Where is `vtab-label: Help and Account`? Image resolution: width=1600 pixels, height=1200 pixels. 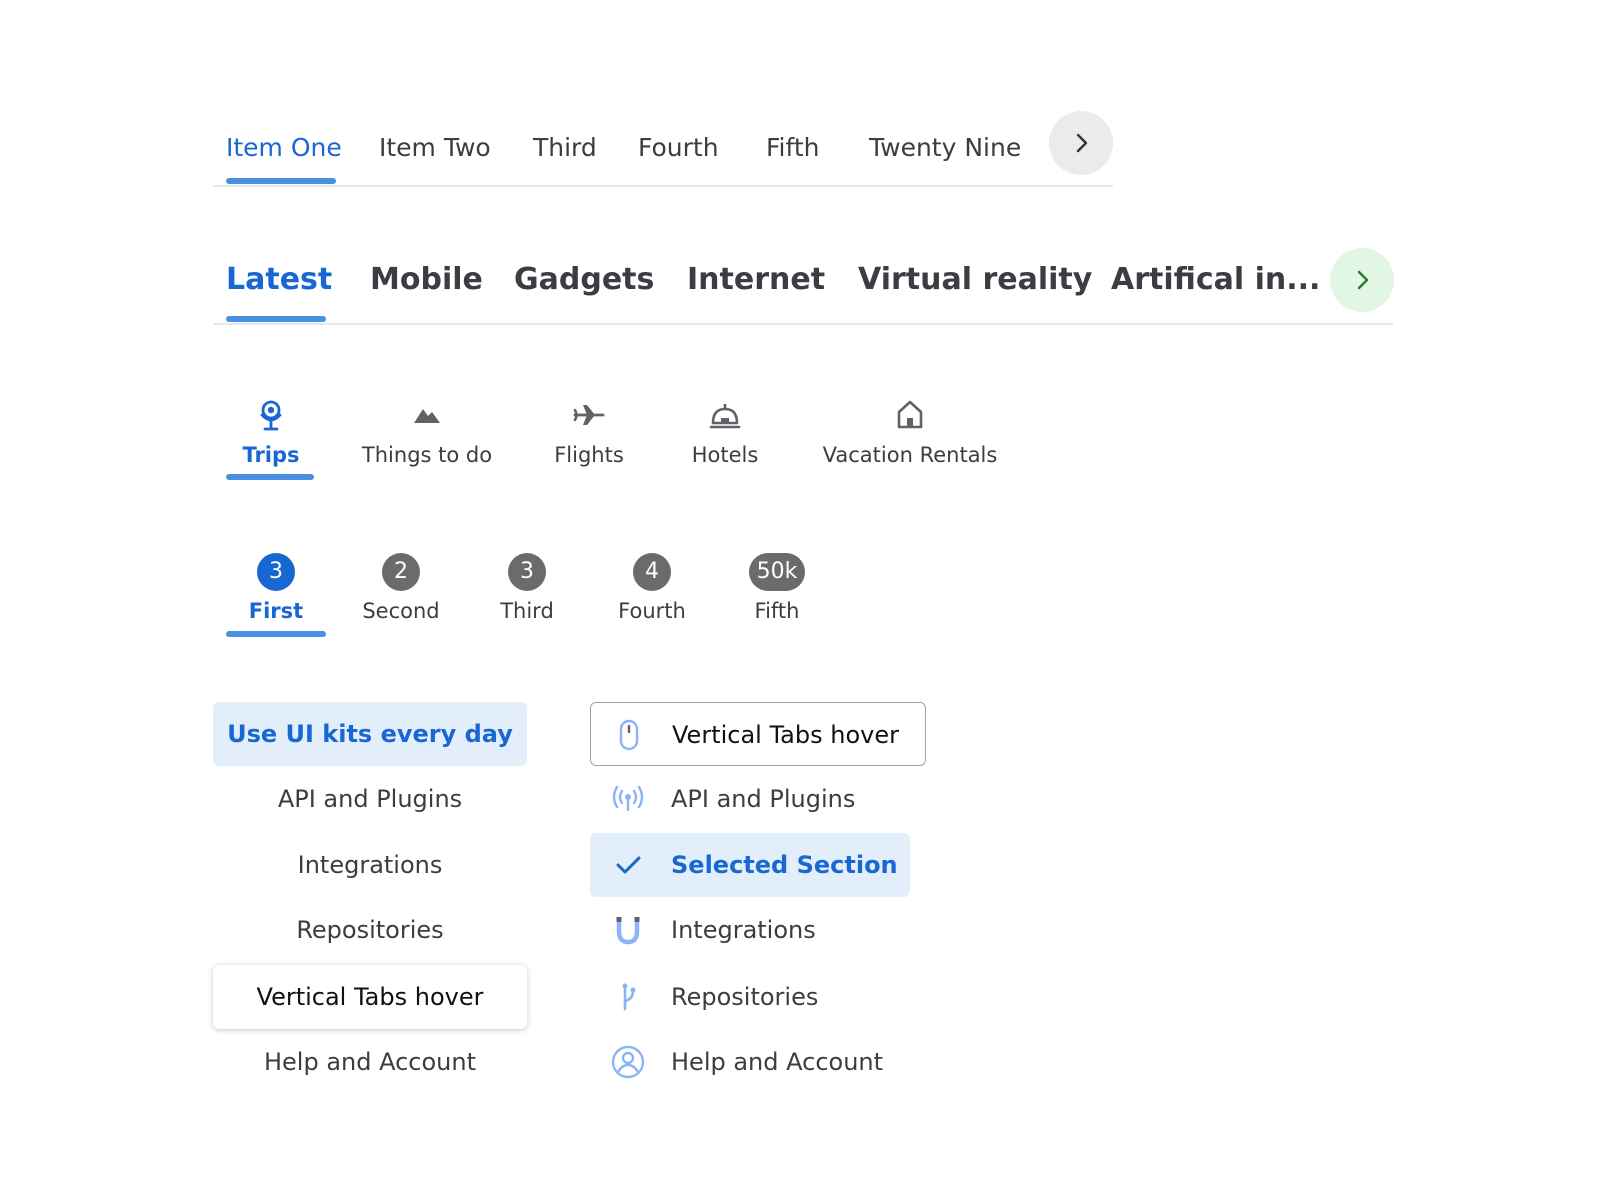
vtab-label: Help and Account is located at coordinates (777, 1062).